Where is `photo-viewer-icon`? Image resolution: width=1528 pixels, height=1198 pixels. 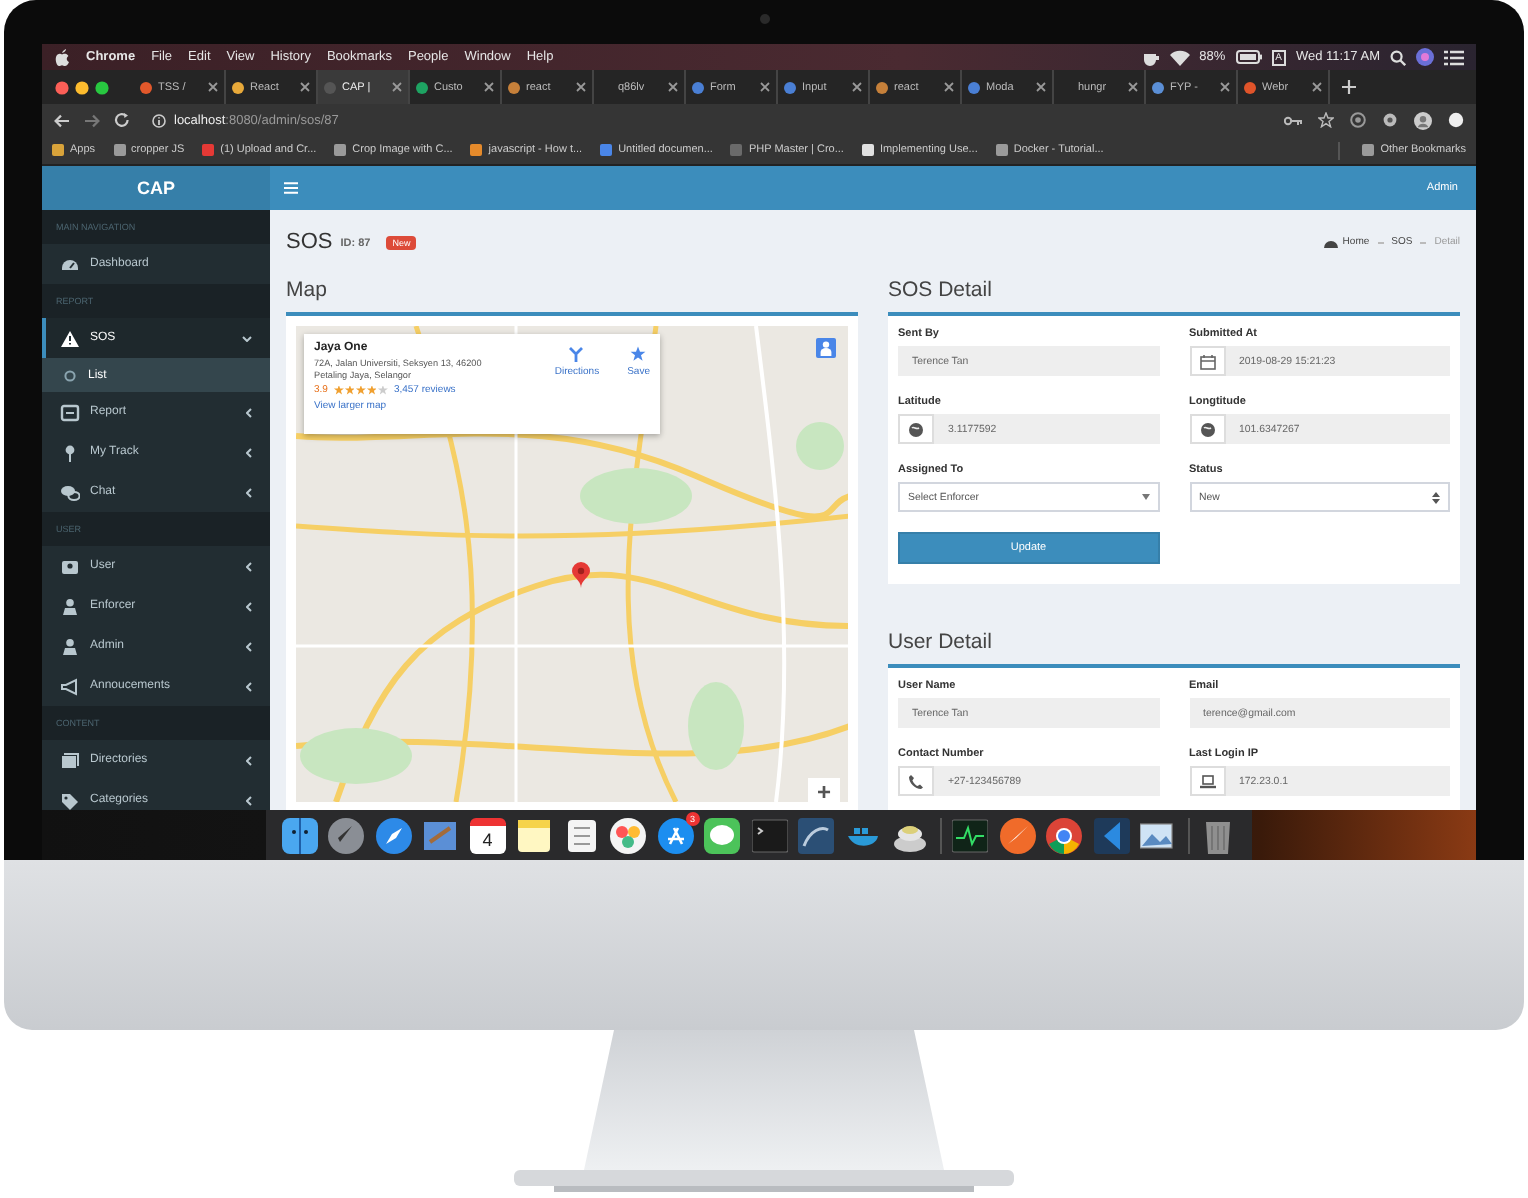
photo-viewer-icon is located at coordinates (1158, 835).